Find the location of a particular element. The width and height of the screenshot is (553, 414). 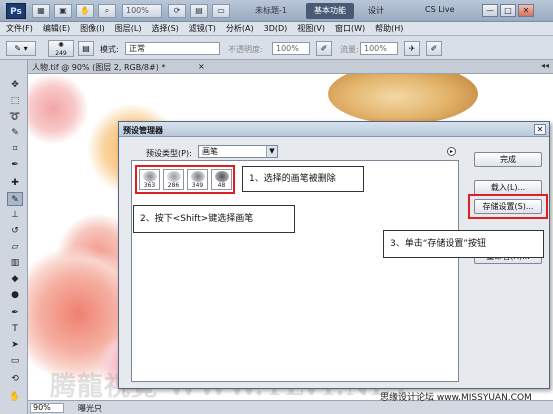

clone-stamp-tool-icon: ⊥ is located at coordinates (15, 215).